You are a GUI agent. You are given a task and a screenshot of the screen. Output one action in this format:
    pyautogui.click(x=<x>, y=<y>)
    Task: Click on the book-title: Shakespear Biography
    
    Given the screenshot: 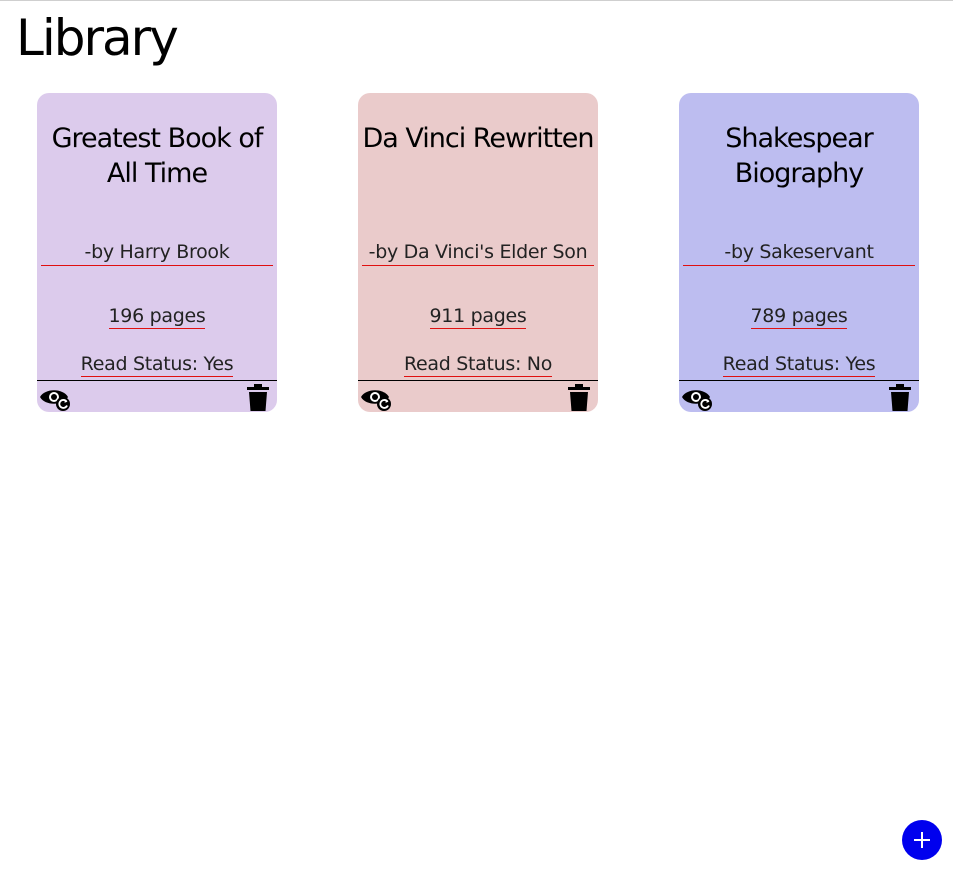 What is the action you would take?
    pyautogui.click(x=799, y=156)
    